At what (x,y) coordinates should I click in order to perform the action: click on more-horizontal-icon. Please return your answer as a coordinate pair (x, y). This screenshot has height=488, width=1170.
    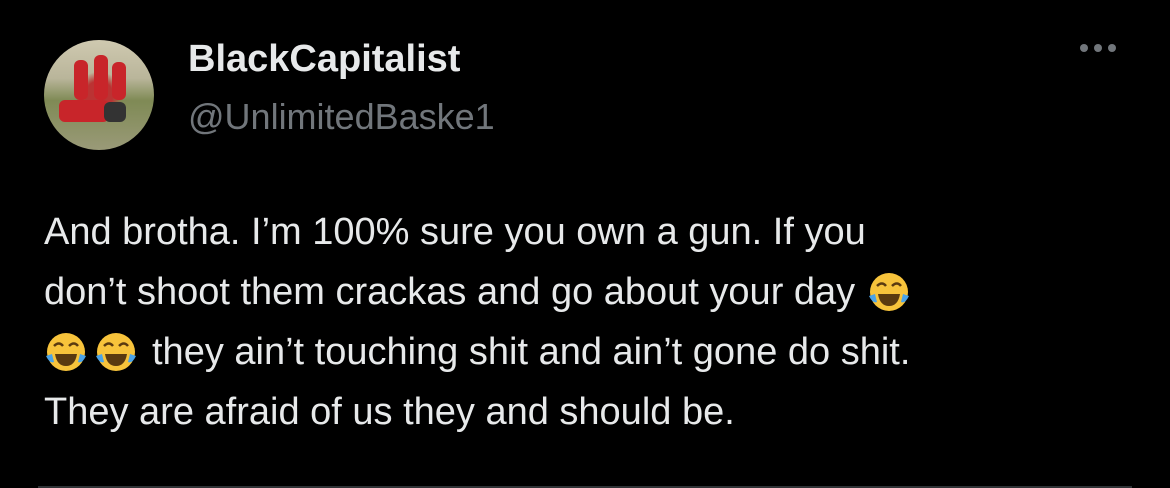
    Looking at the image, I should click on (1098, 48).